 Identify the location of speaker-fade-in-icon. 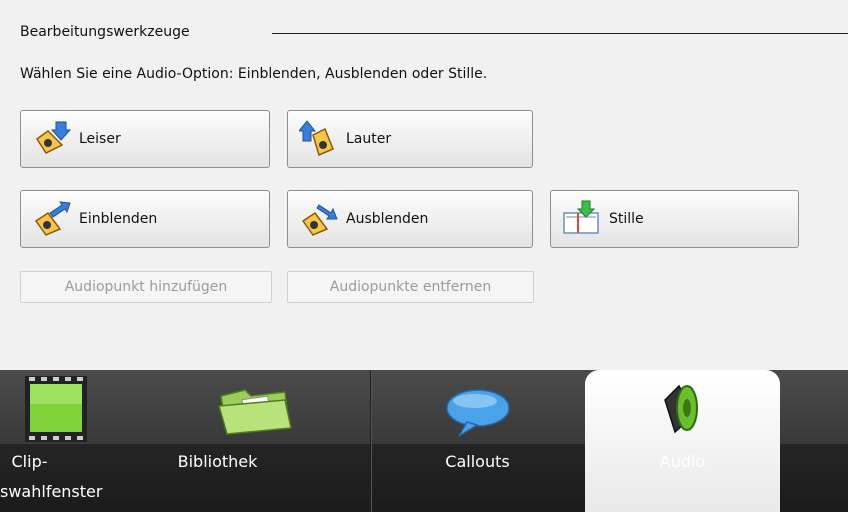
(52, 219).